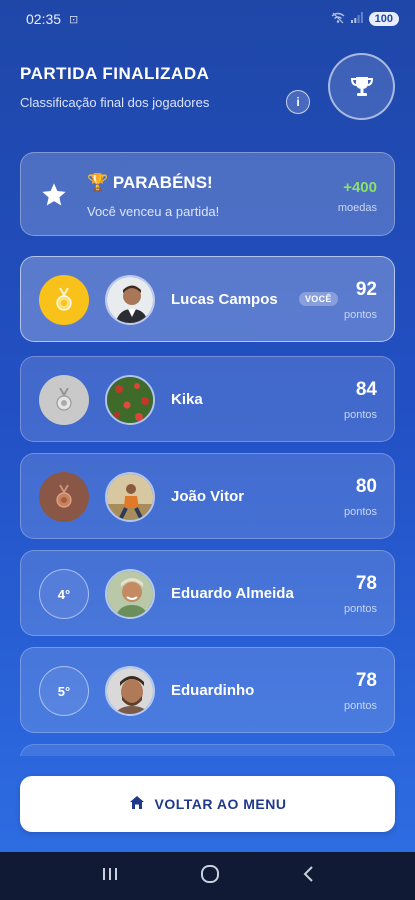  I want to click on player-score: 84, so click(366, 389).